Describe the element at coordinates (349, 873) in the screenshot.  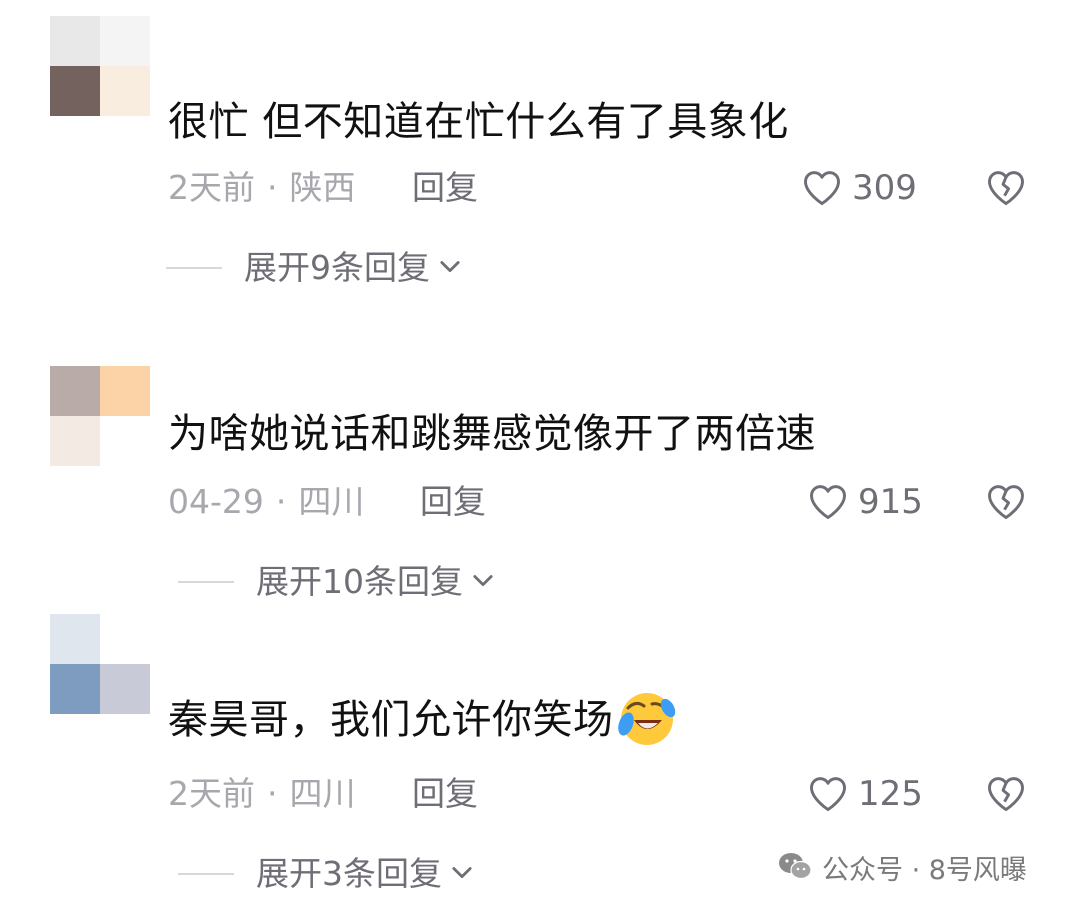
I see `expand-replies-label: 展开3条回复` at that location.